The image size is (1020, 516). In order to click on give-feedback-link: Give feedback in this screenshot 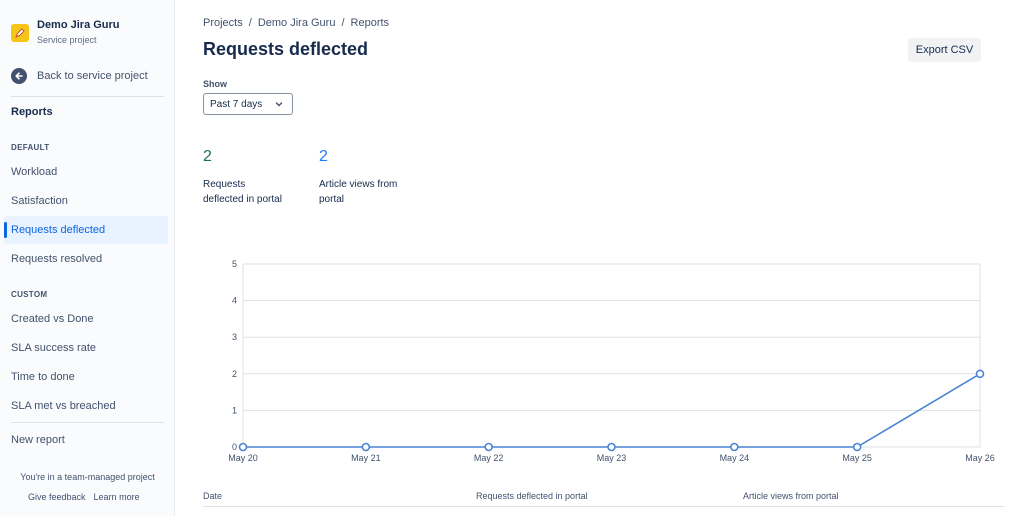, I will do `click(57, 497)`.